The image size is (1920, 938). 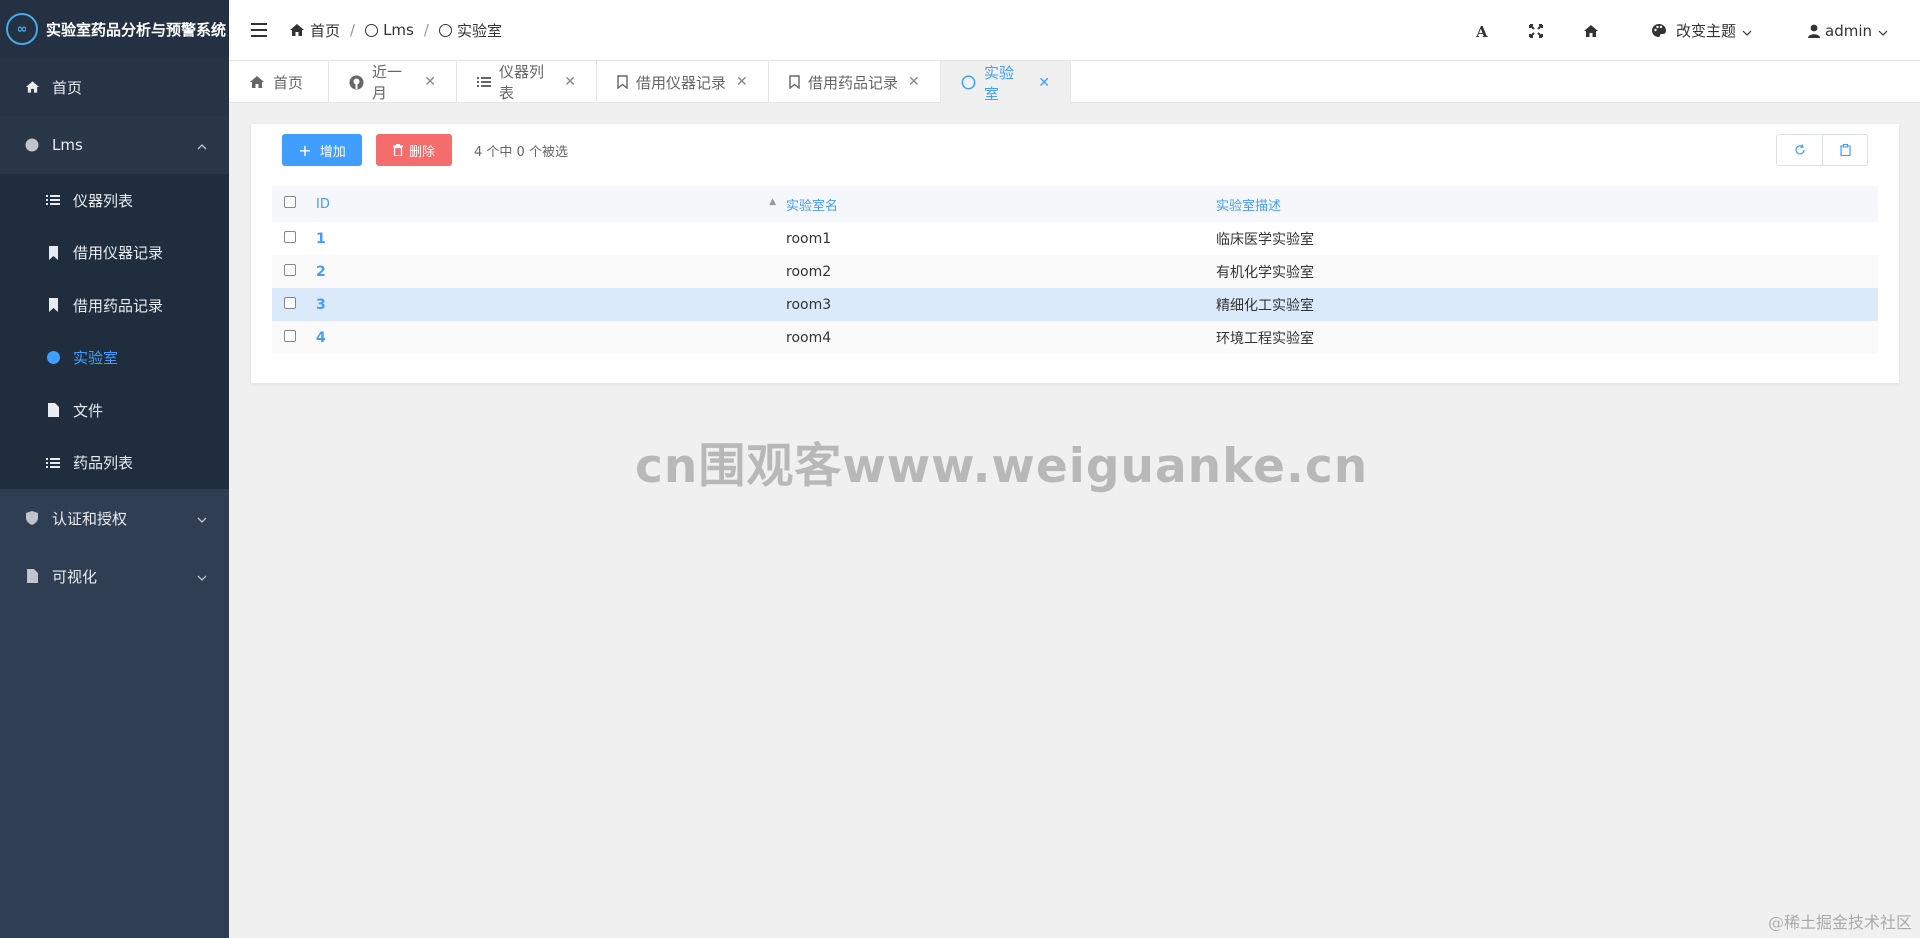 I want to click on theme-dropdown: 改变主题, so click(x=1701, y=30).